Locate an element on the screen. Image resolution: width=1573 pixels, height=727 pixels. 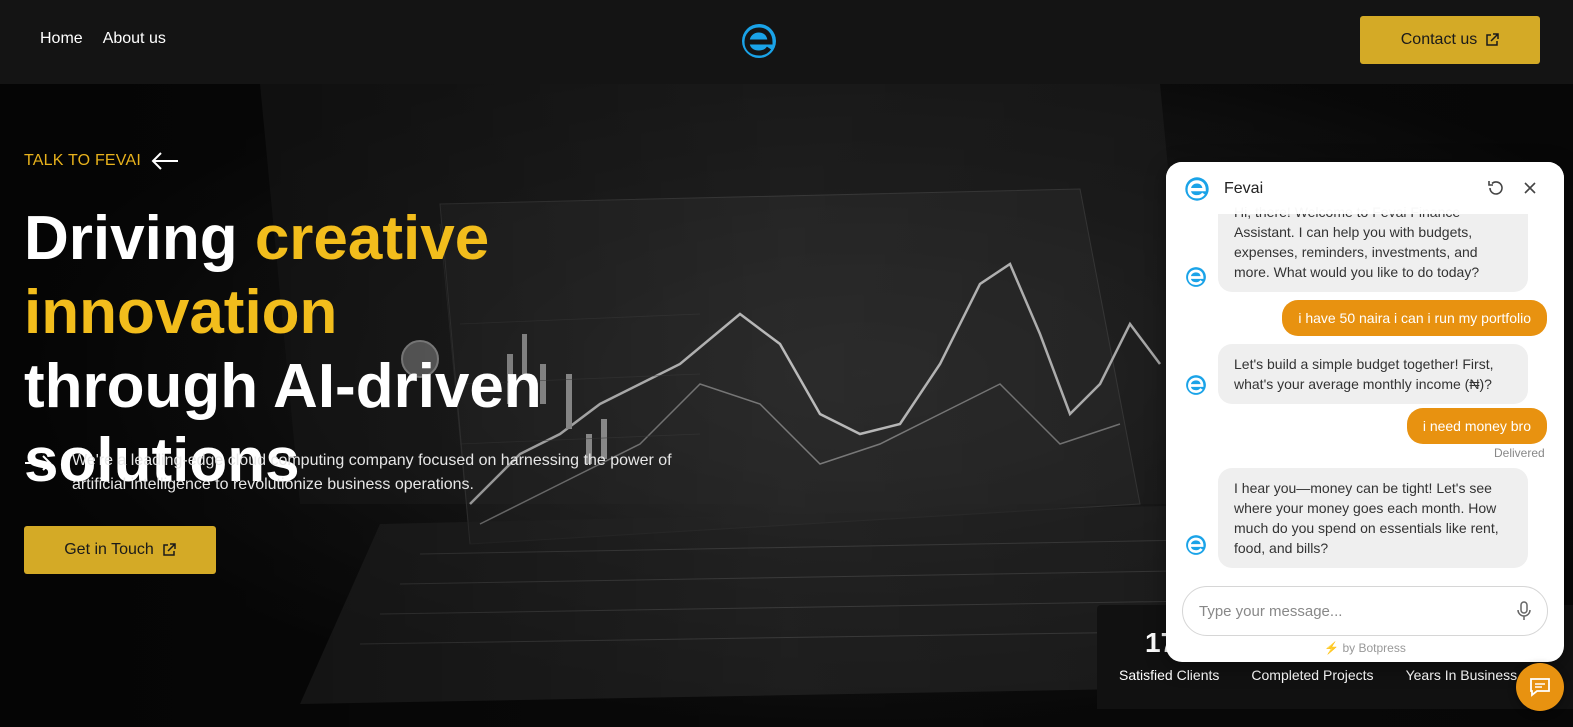
chat-header: Fevai is located at coordinates (1365, 188).